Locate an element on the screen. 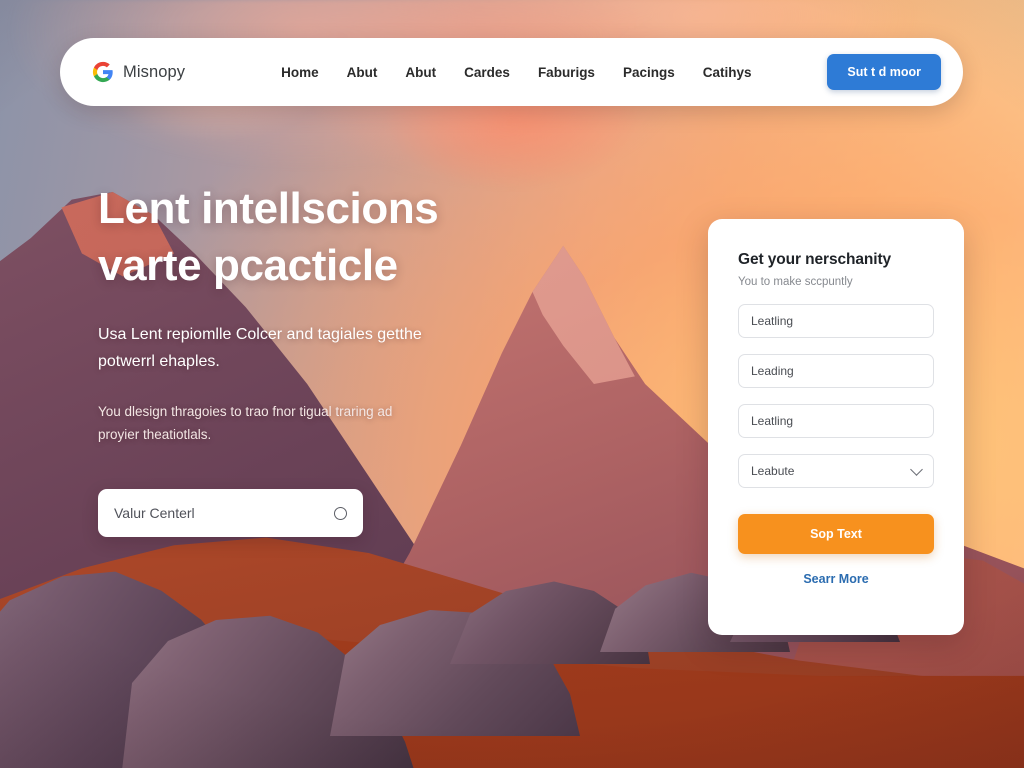 The width and height of the screenshot is (1024, 768). card-select-value: Leabute is located at coordinates (773, 471).